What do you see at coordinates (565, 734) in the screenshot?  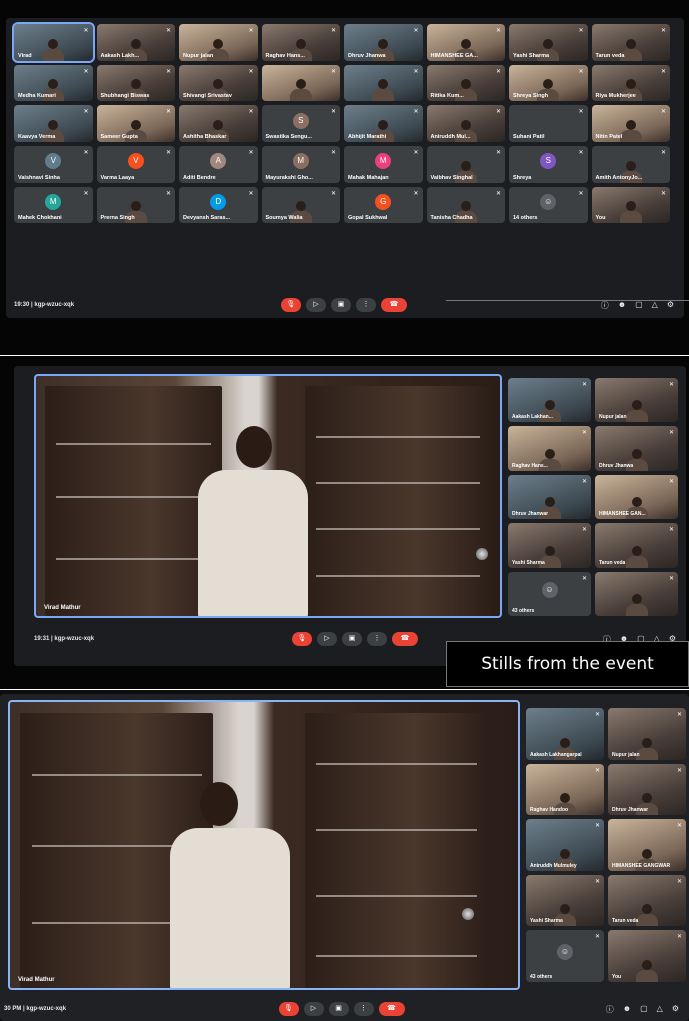 I see `participant-tile: ✕ Aakash Lakhangarpal` at bounding box center [565, 734].